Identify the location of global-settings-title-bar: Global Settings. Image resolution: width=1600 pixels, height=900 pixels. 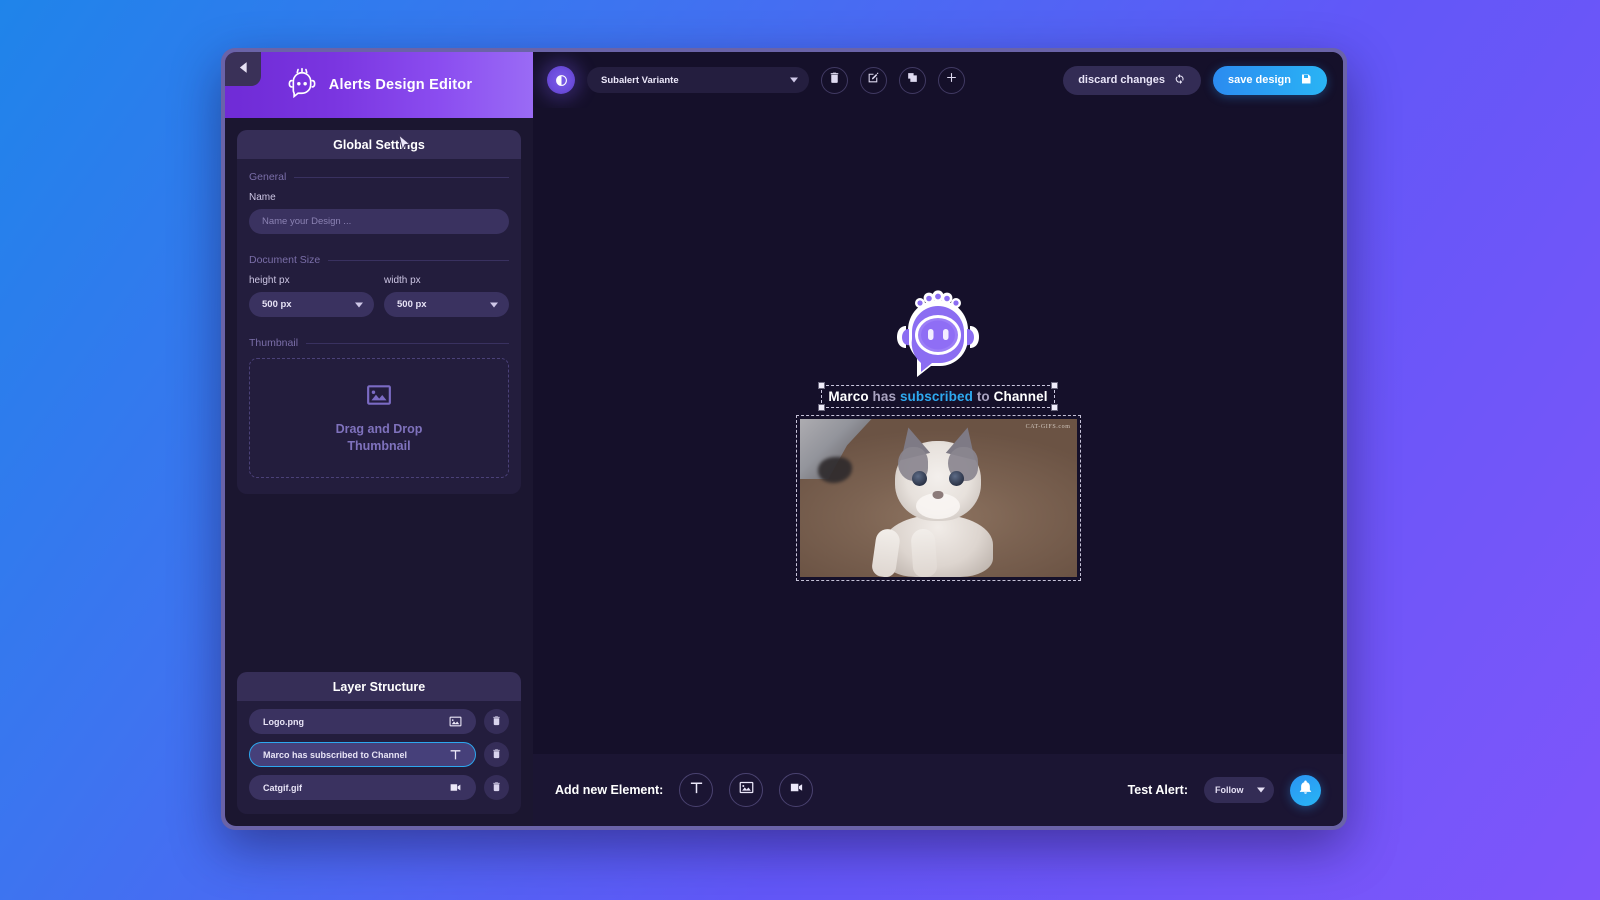
(379, 144).